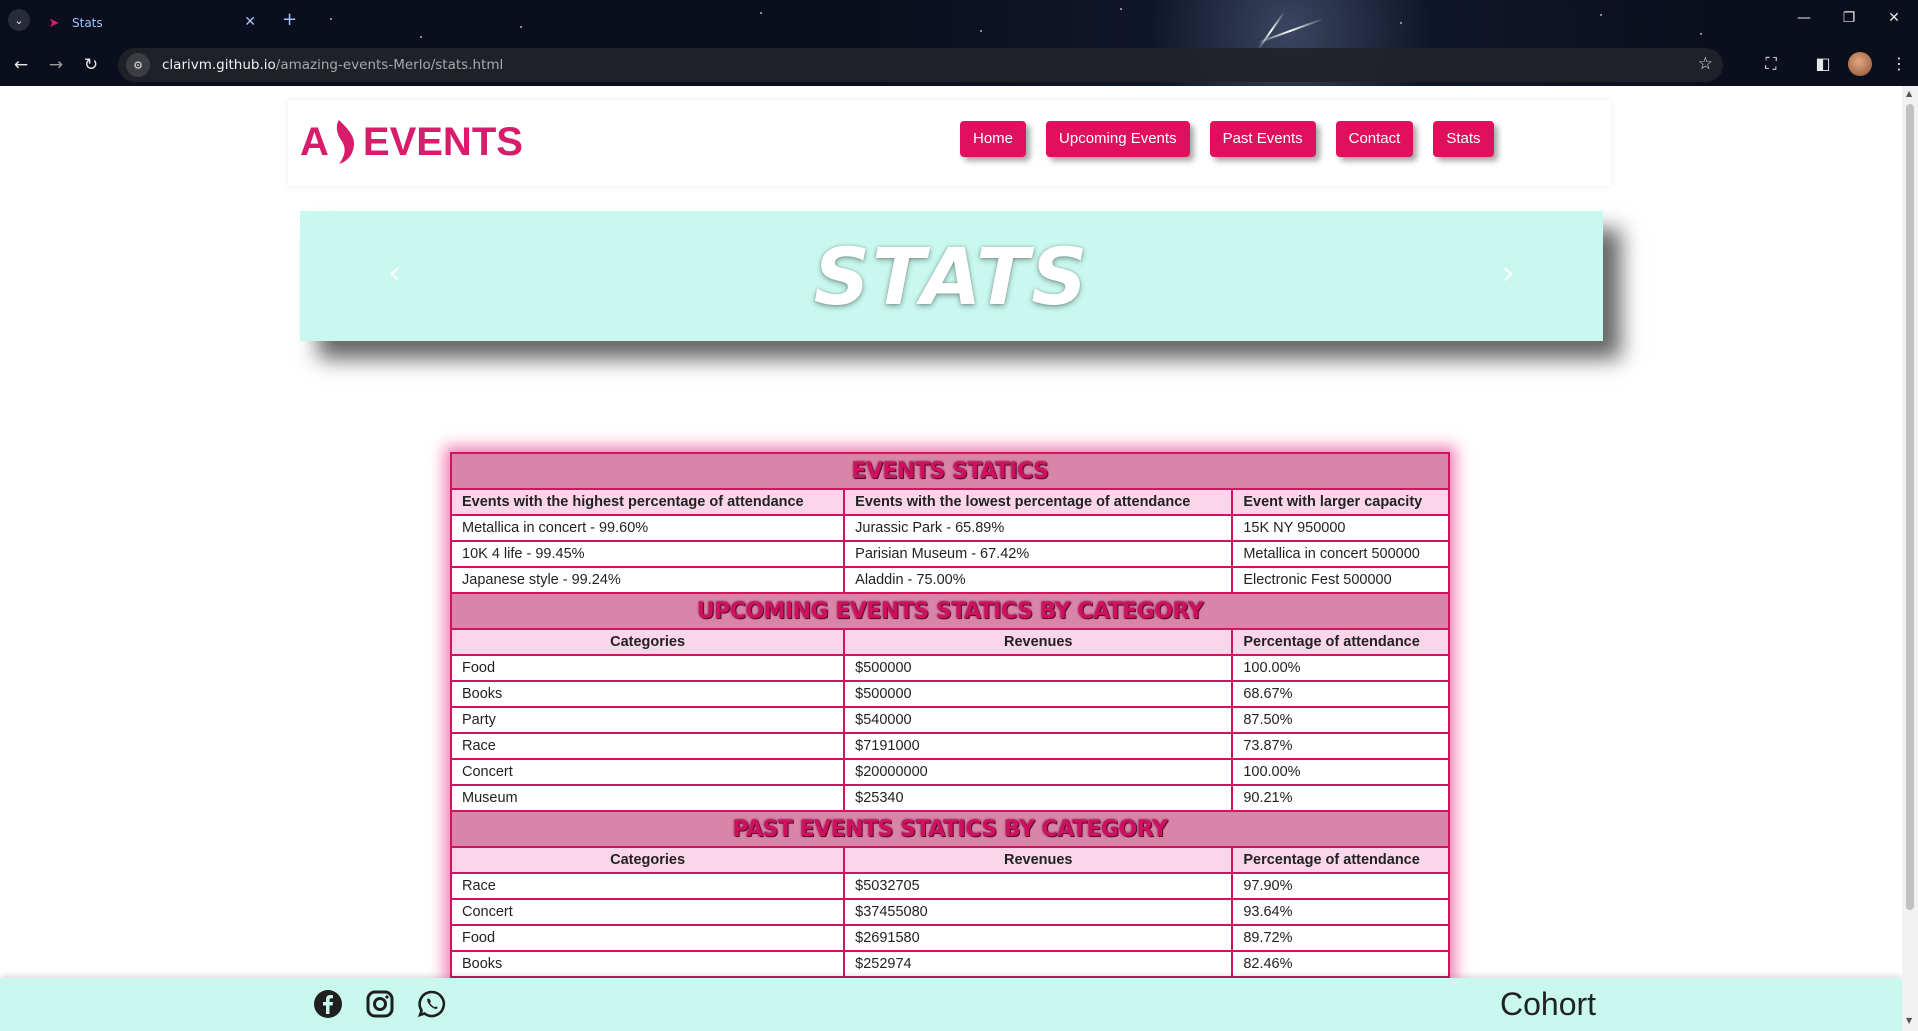  I want to click on table-row: Food $500000 100.00%, so click(949, 668).